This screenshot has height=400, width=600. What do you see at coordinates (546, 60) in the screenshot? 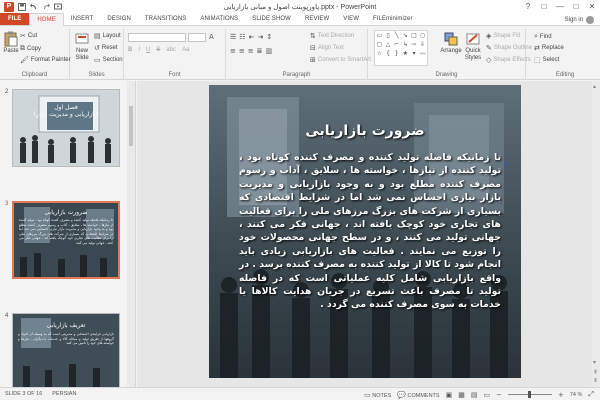
I see `select-button: ⬚ Select` at bounding box center [546, 60].